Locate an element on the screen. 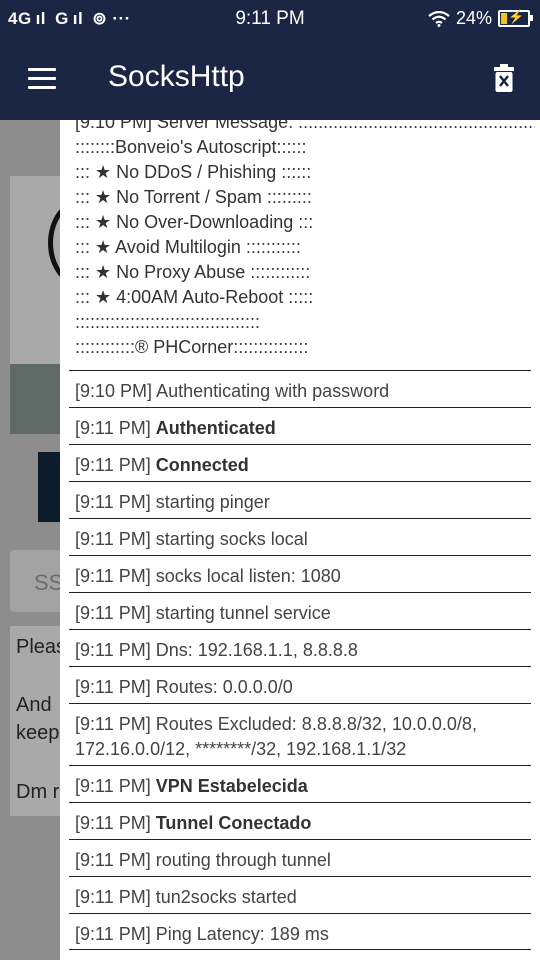 This screenshot has width=540, height=960. log-row: [9:11 PM] Ping Latency: 189 ms is located at coordinates (300, 931).